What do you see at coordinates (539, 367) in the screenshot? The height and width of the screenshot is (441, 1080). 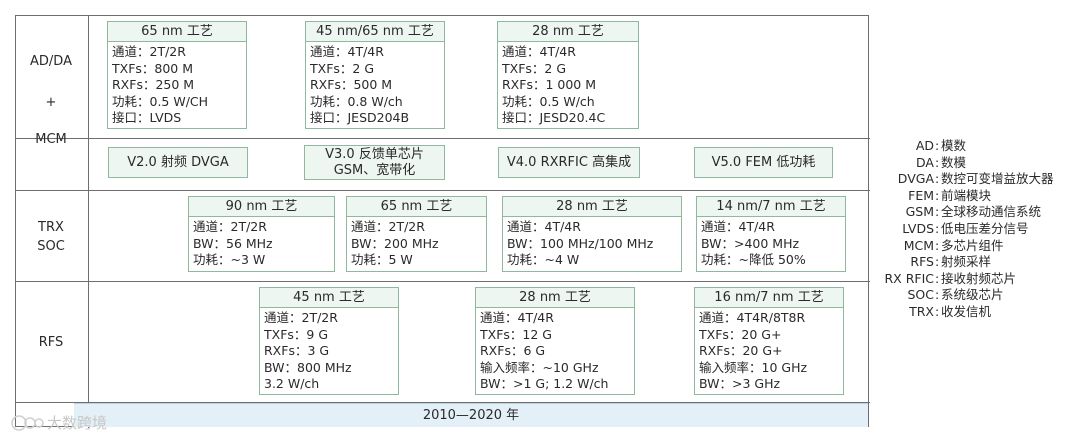 I see `card-line: 输入频率：~10 GHz` at bounding box center [539, 367].